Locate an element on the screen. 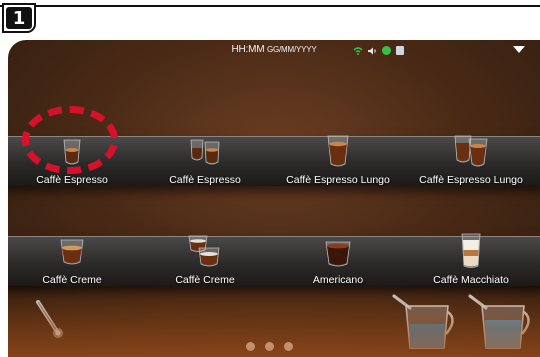 The height and width of the screenshot is (357, 540). drink-caffe-espresso-lungo: Caffè Espresso Lungo is located at coordinates (338, 159).